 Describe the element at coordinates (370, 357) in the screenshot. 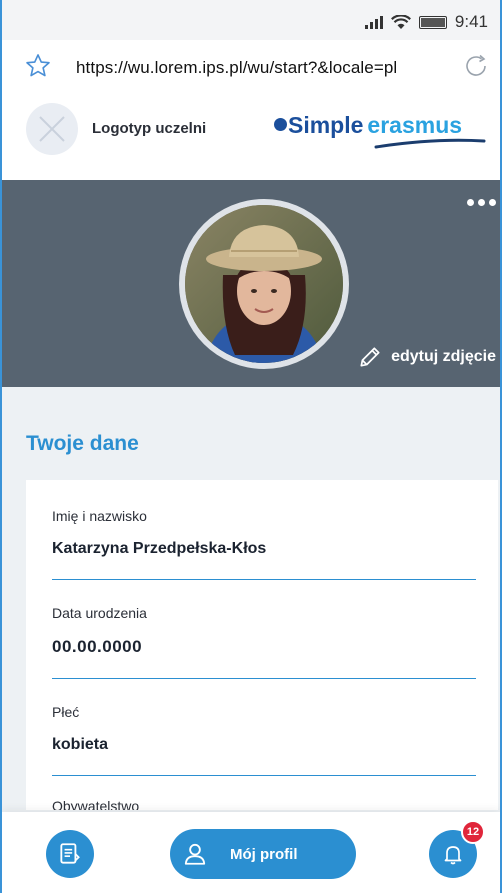

I see `pencil-icon` at that location.